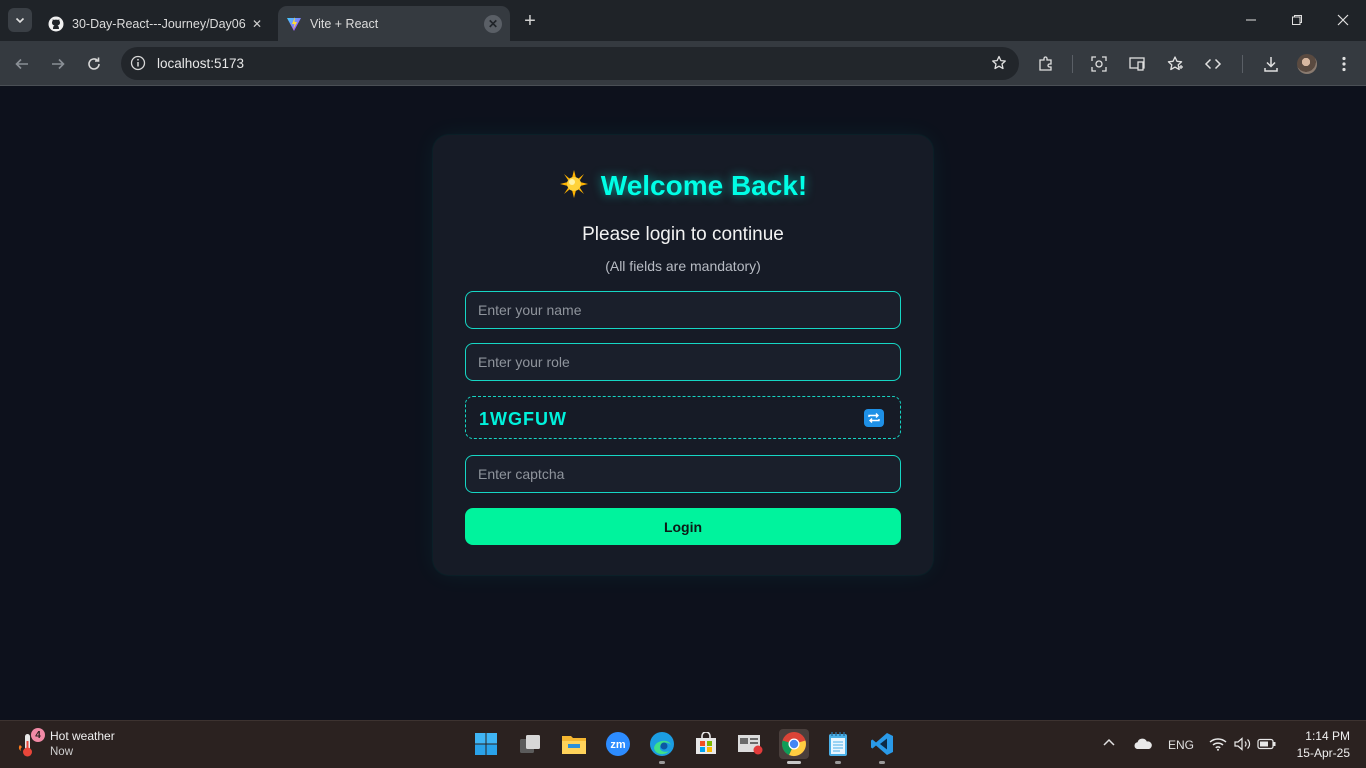 The width and height of the screenshot is (1366, 768). What do you see at coordinates (1327, 736) in the screenshot?
I see `clock-time: 1:14 PM` at bounding box center [1327, 736].